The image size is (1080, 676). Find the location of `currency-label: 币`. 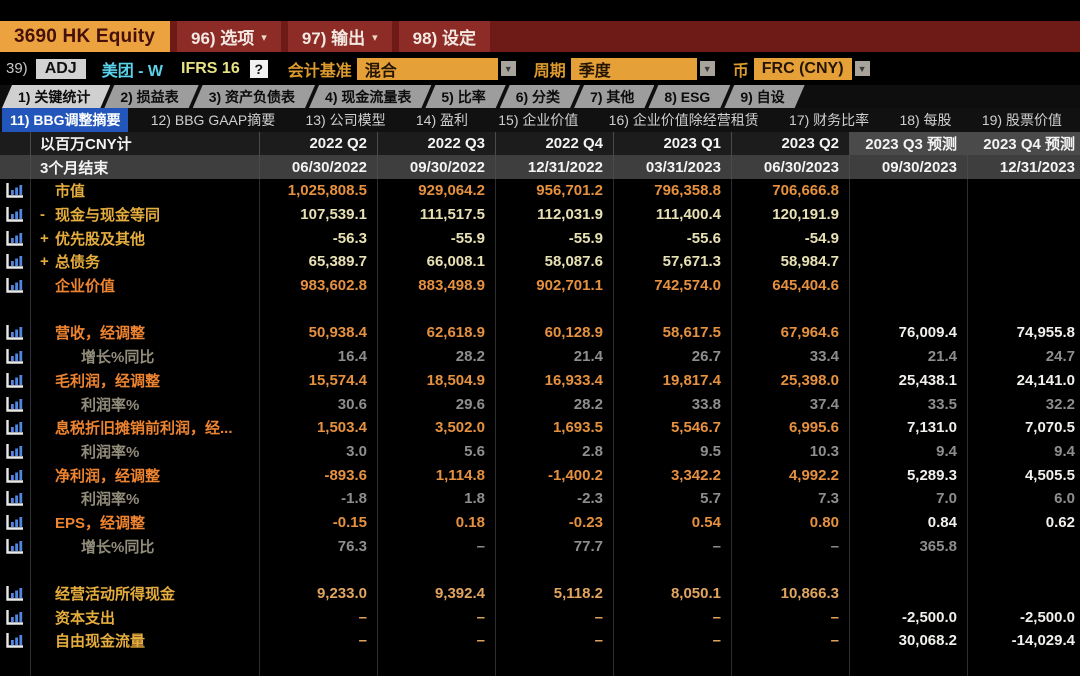

currency-label: 币 is located at coordinates (740, 71).